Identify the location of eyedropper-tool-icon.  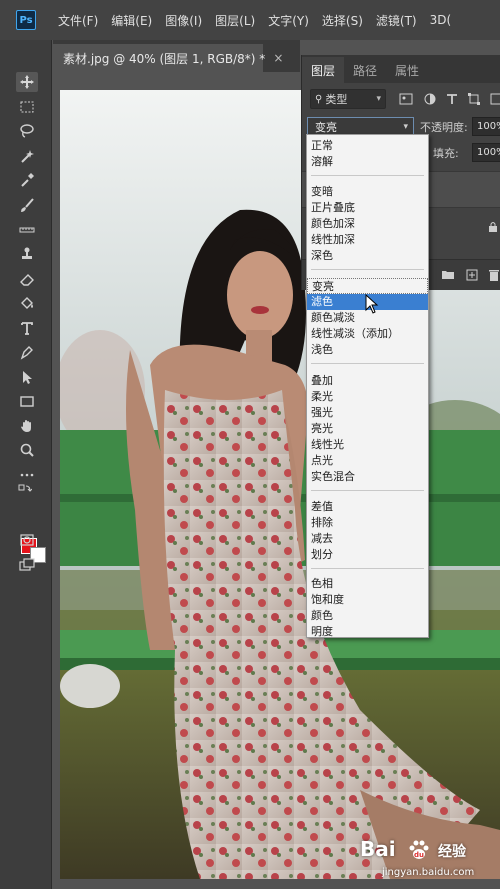
(27, 180).